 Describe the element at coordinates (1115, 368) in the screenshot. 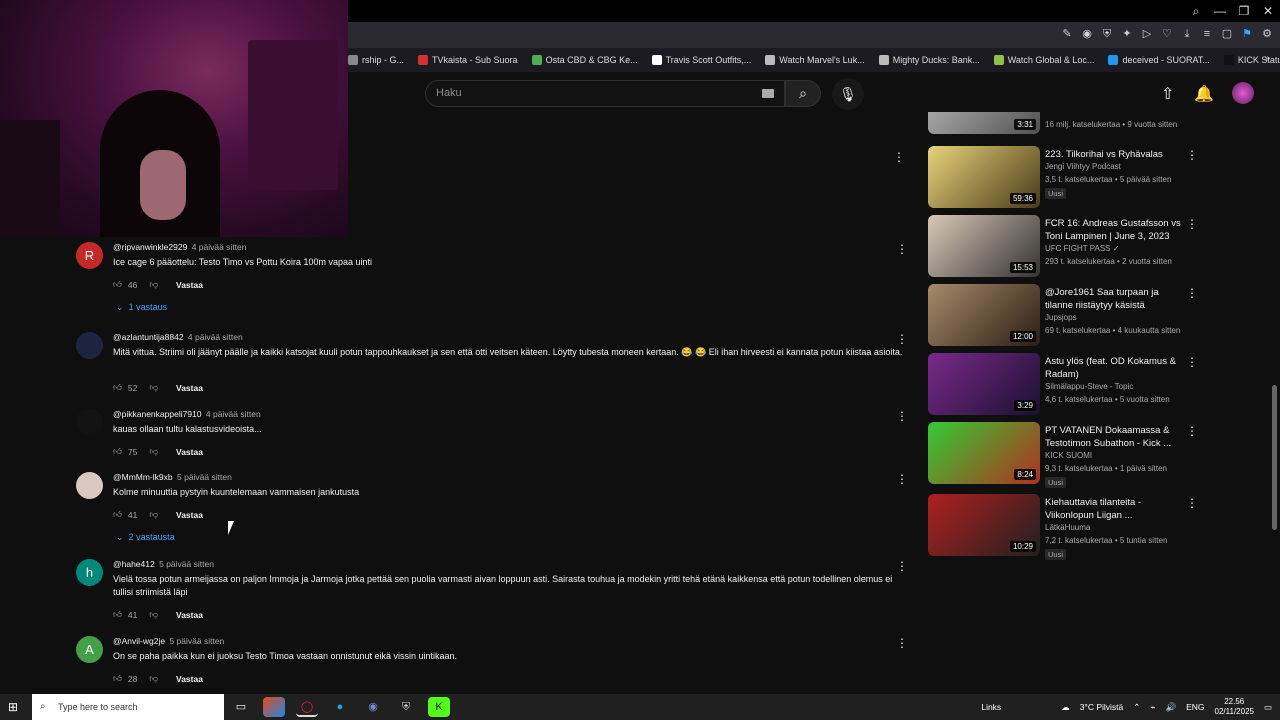

I see `video-title: Astu ylös (feat. OD Kokamus & Radam)` at that location.